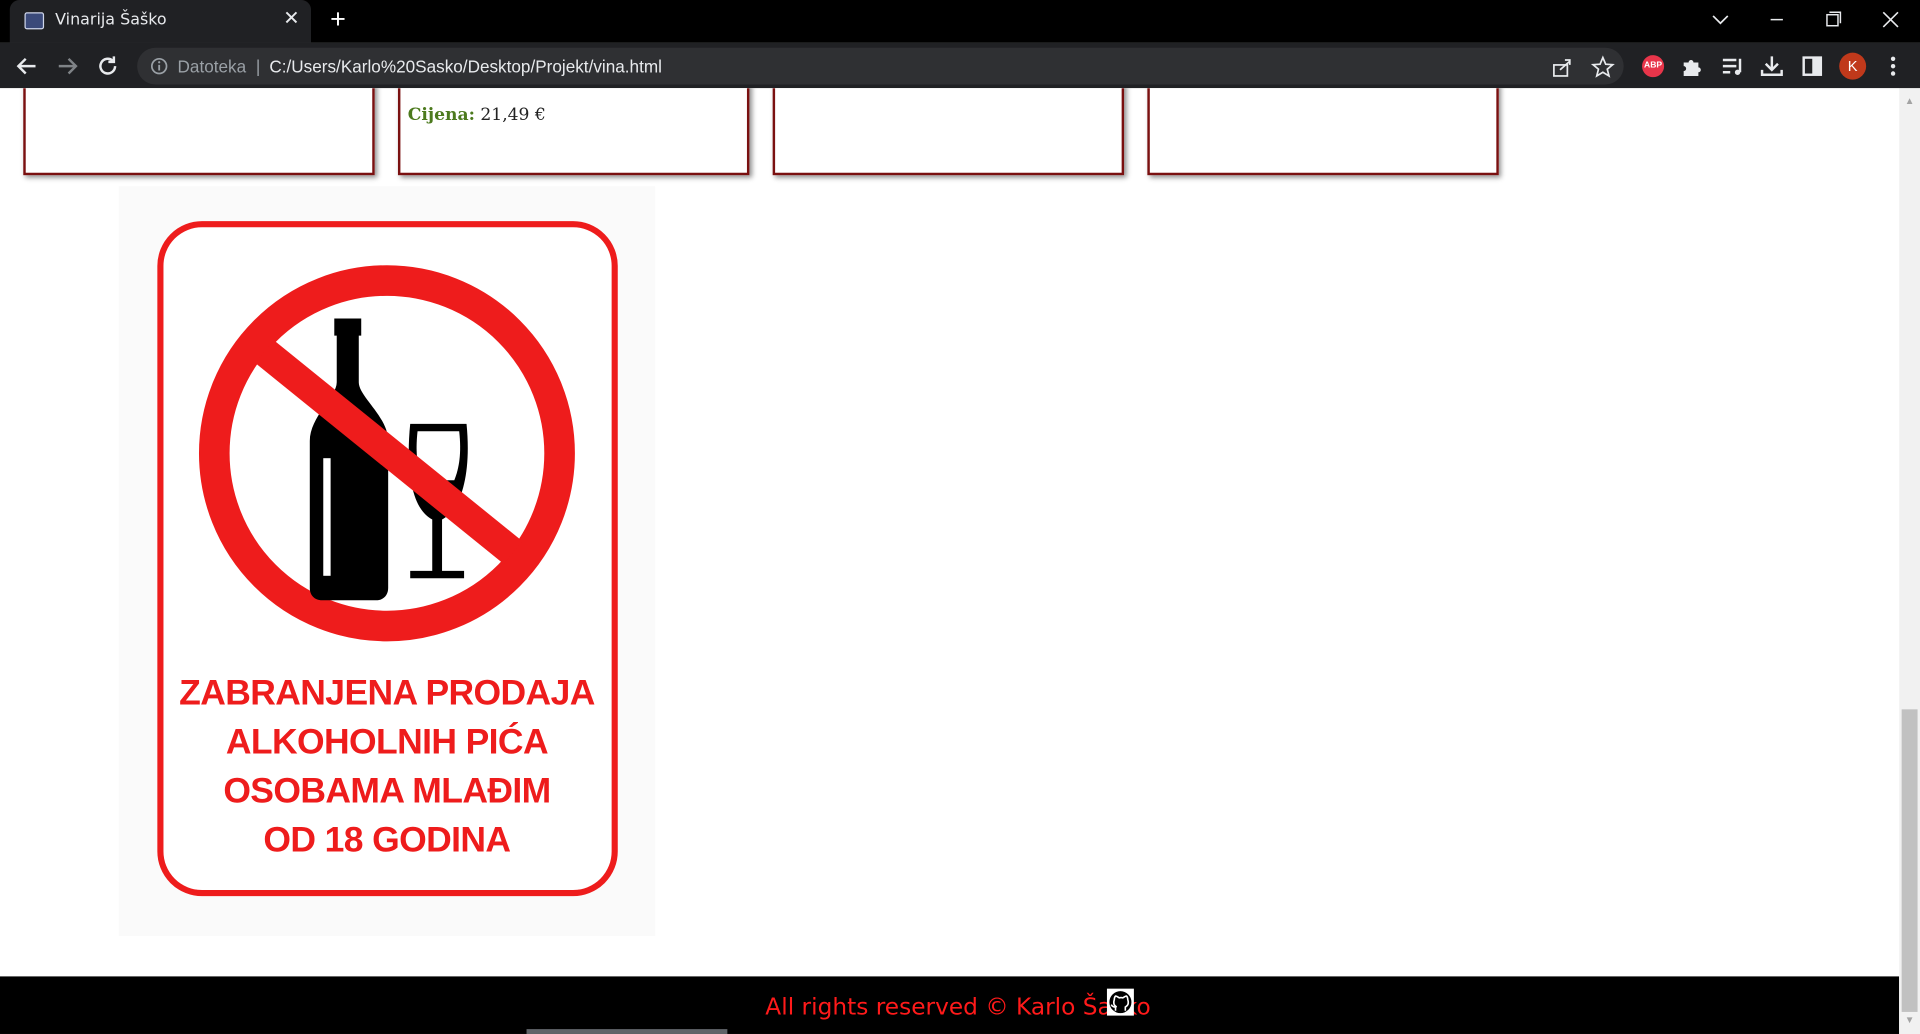 This screenshot has height=1034, width=1920. Describe the element at coordinates (1909, 101) in the screenshot. I see `scroll-up-arrow-icon: ▲` at that location.